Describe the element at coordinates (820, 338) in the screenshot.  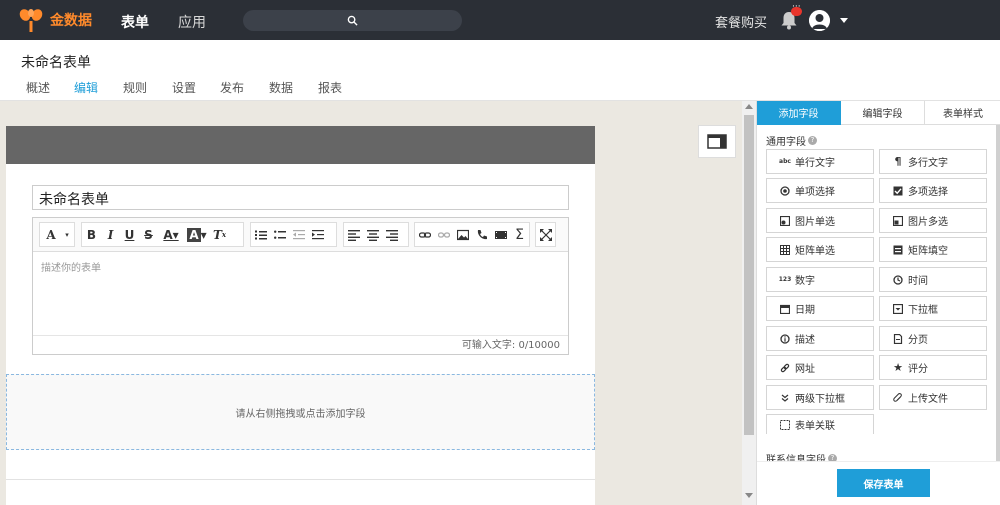
I see `field-description-button: 描述` at that location.